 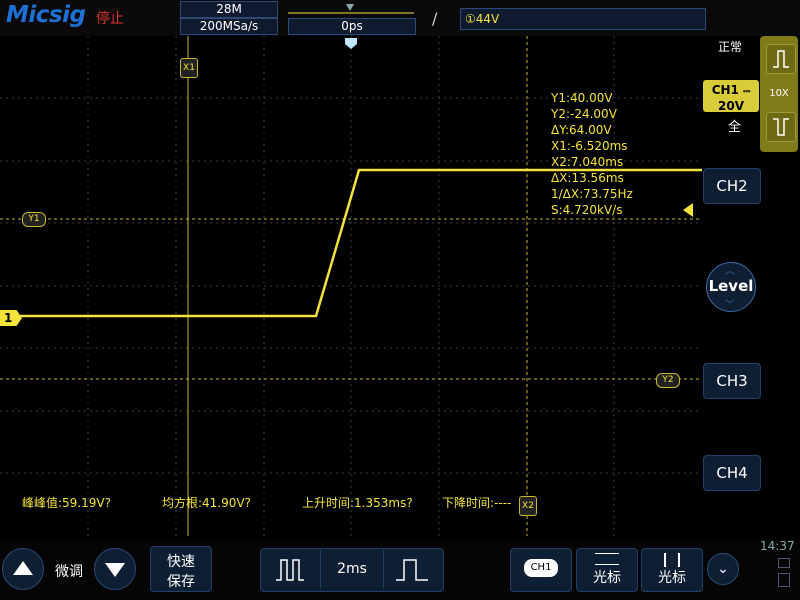 What do you see at coordinates (730, 305) in the screenshot?
I see `chevron-down-icon: ﹀` at bounding box center [730, 305].